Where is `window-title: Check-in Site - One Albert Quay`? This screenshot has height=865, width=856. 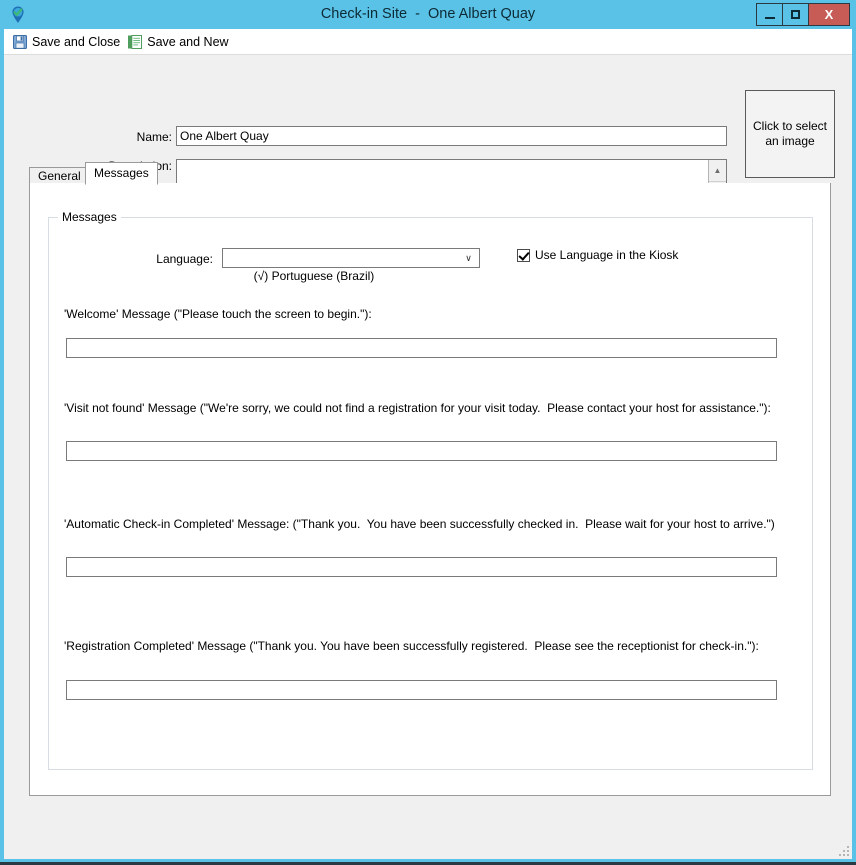 window-title: Check-in Site - One Albert Quay is located at coordinates (428, 14).